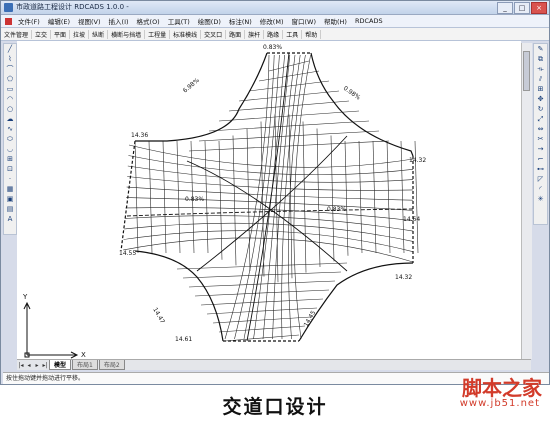 This screenshot has width=550, height=424. Describe the element at coordinates (21, 365) in the screenshot. I see `tab-first-icon: |◂` at that location.